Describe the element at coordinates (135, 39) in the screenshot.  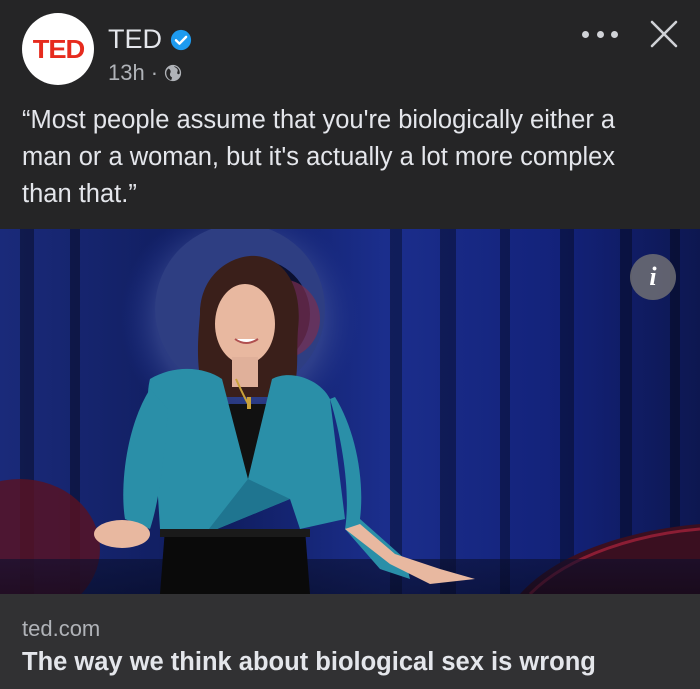
I see `page-name: TED` at that location.